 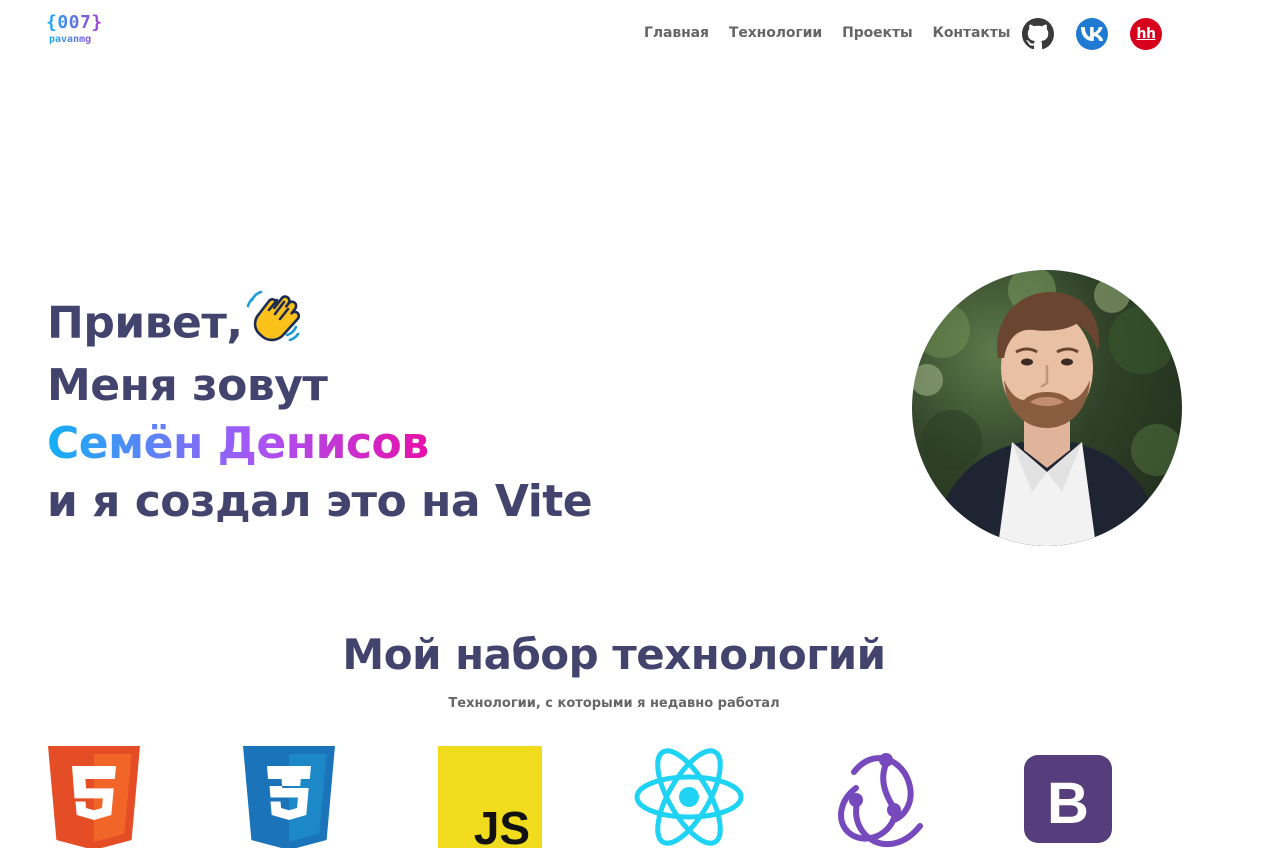 What do you see at coordinates (289, 797) in the screenshot?
I see `css3-icon` at bounding box center [289, 797].